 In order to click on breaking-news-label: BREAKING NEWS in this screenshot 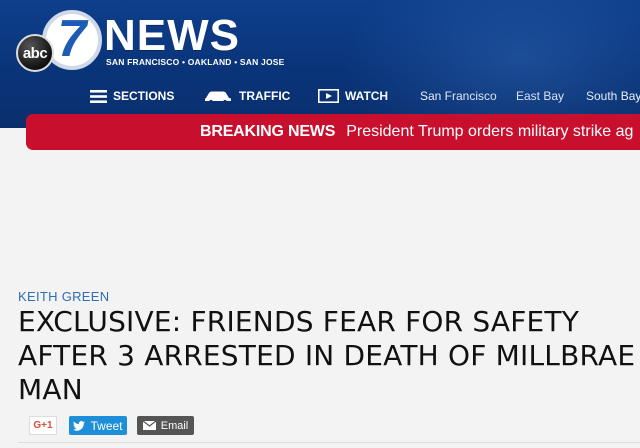, I will do `click(268, 131)`.